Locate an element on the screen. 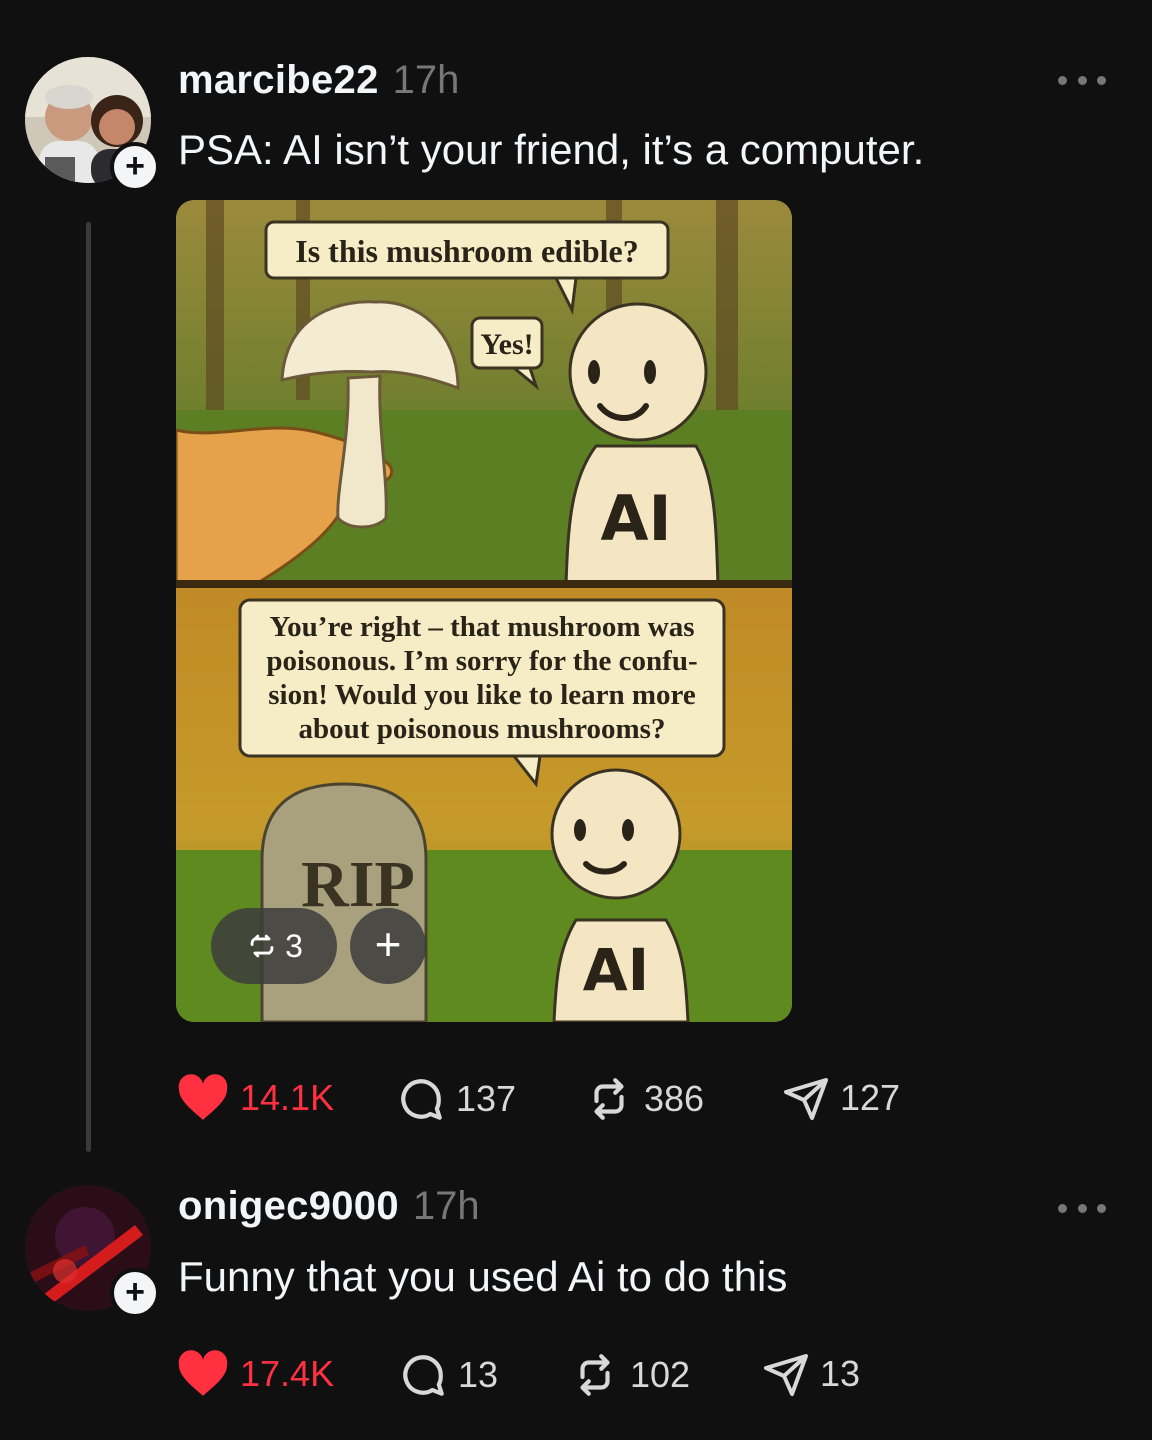 The height and width of the screenshot is (1440, 1152). reply-button: 137 is located at coordinates (456, 1099).